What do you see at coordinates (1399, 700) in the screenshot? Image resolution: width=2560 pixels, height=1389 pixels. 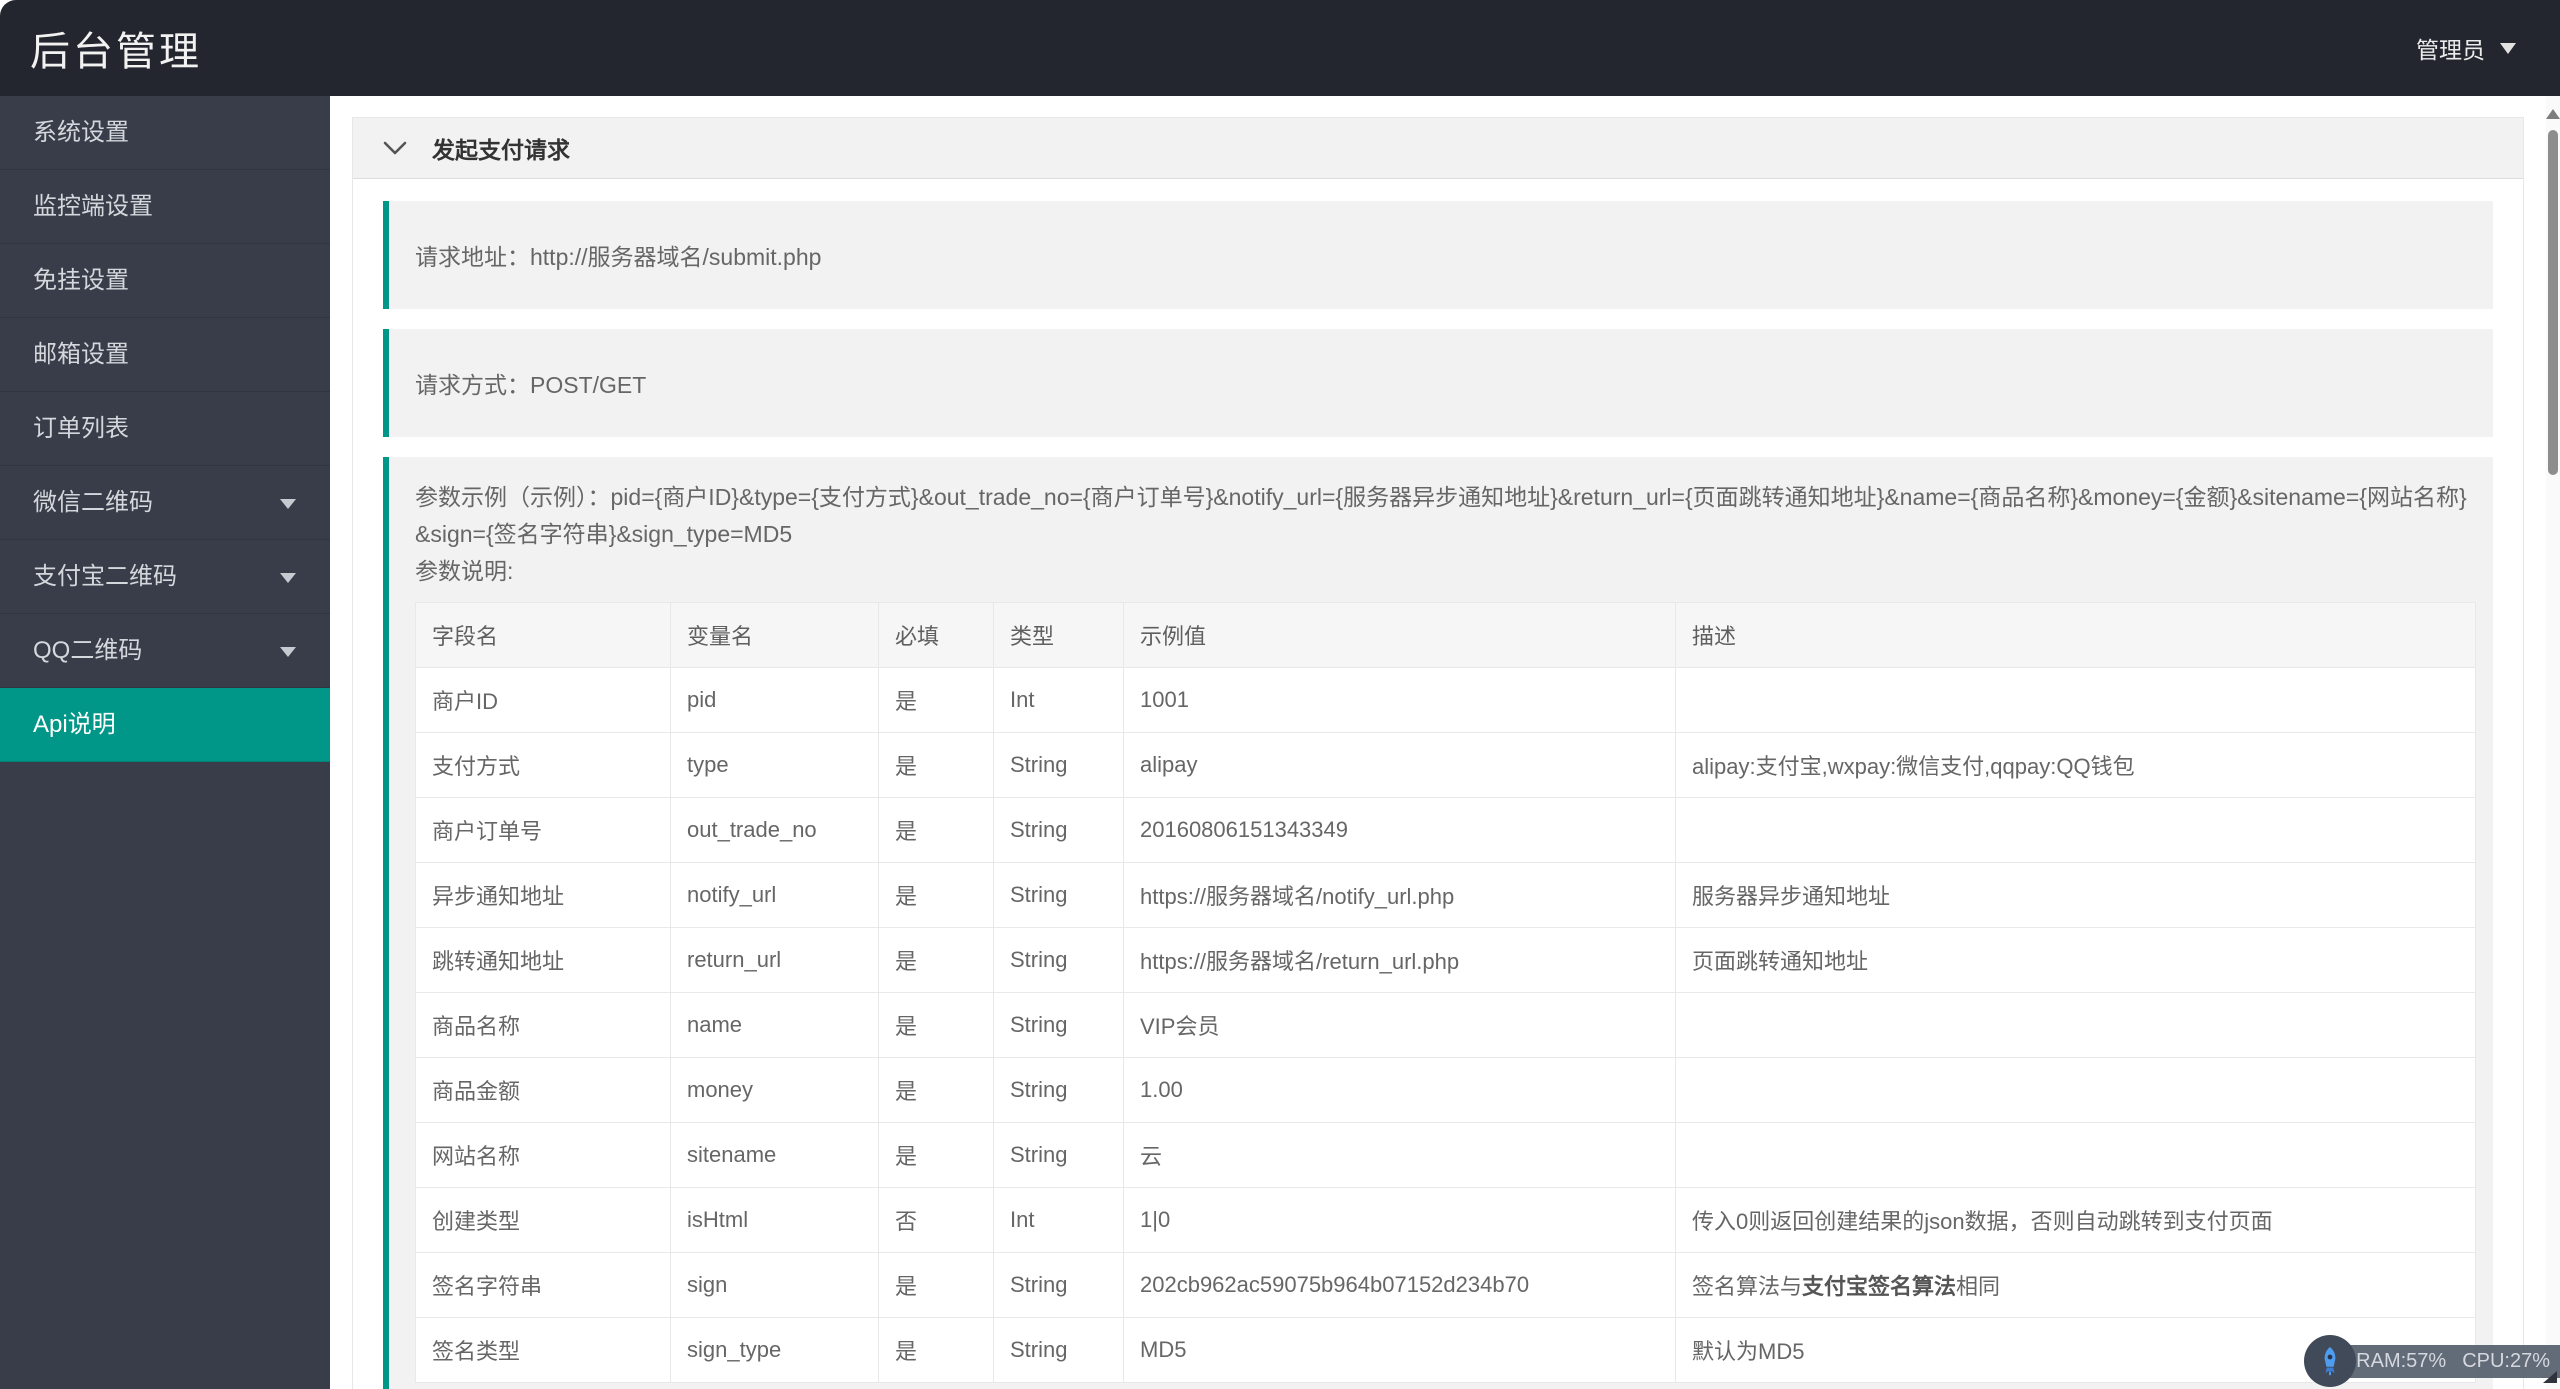 I see `table-cell: 1001` at bounding box center [1399, 700].